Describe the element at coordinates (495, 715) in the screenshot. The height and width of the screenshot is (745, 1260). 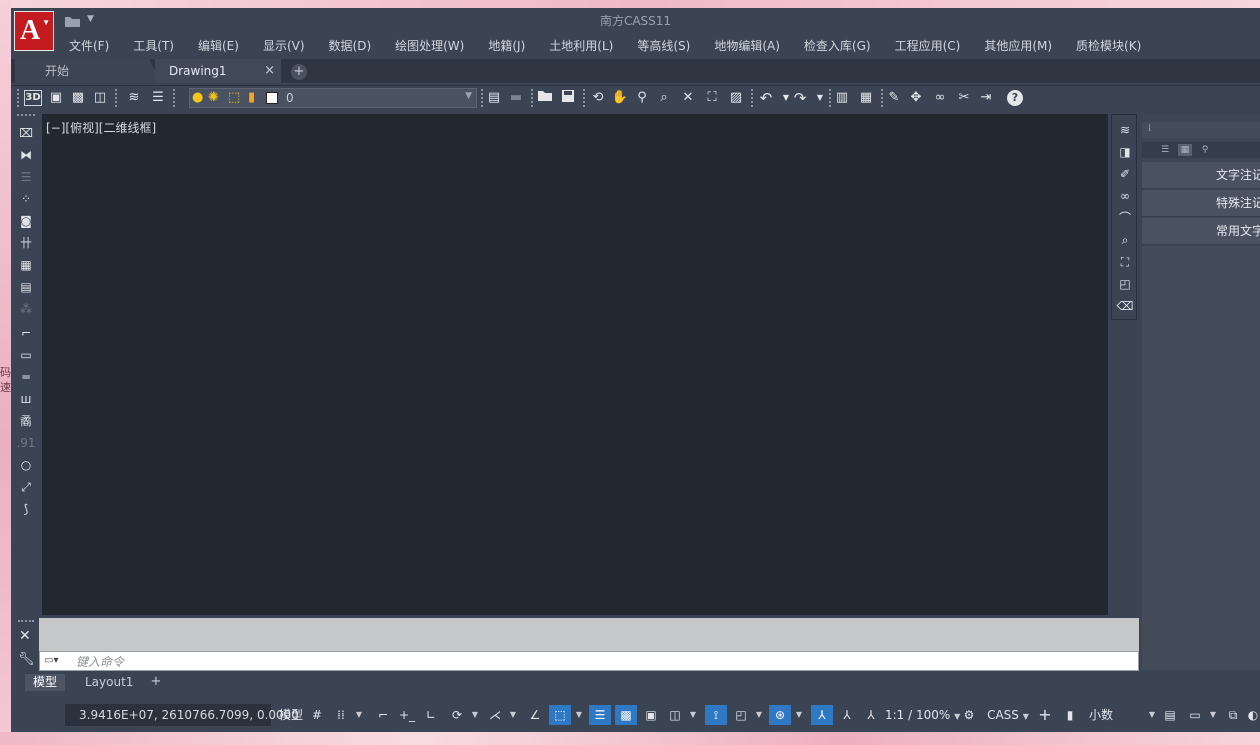
I see `isometric-icon: ⋌` at that location.